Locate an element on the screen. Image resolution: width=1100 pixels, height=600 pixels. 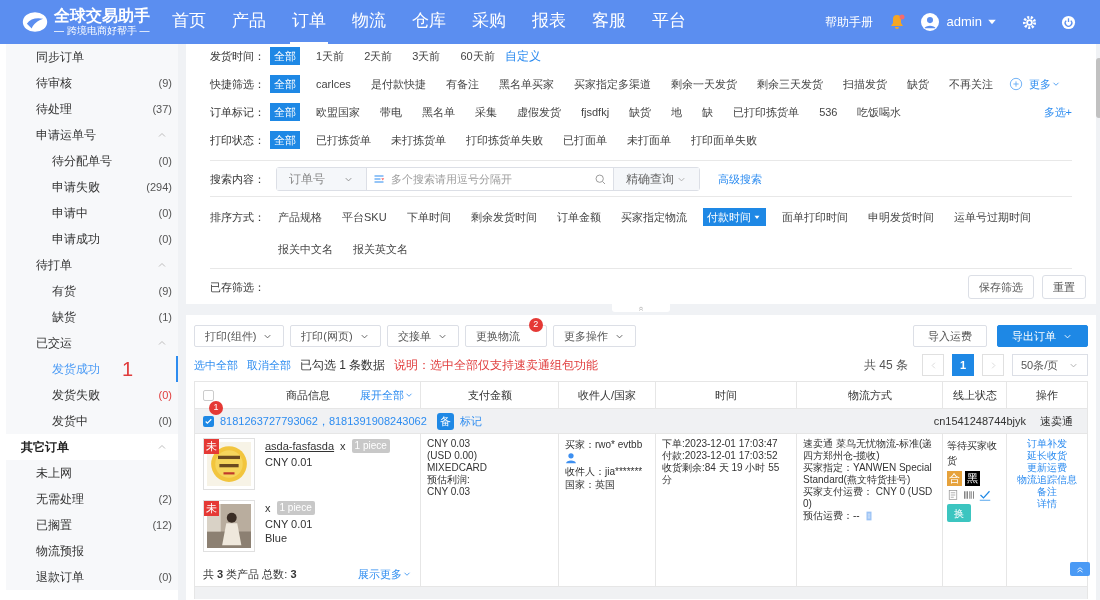
more-link: 更多 is located at coordinates (1044, 84).